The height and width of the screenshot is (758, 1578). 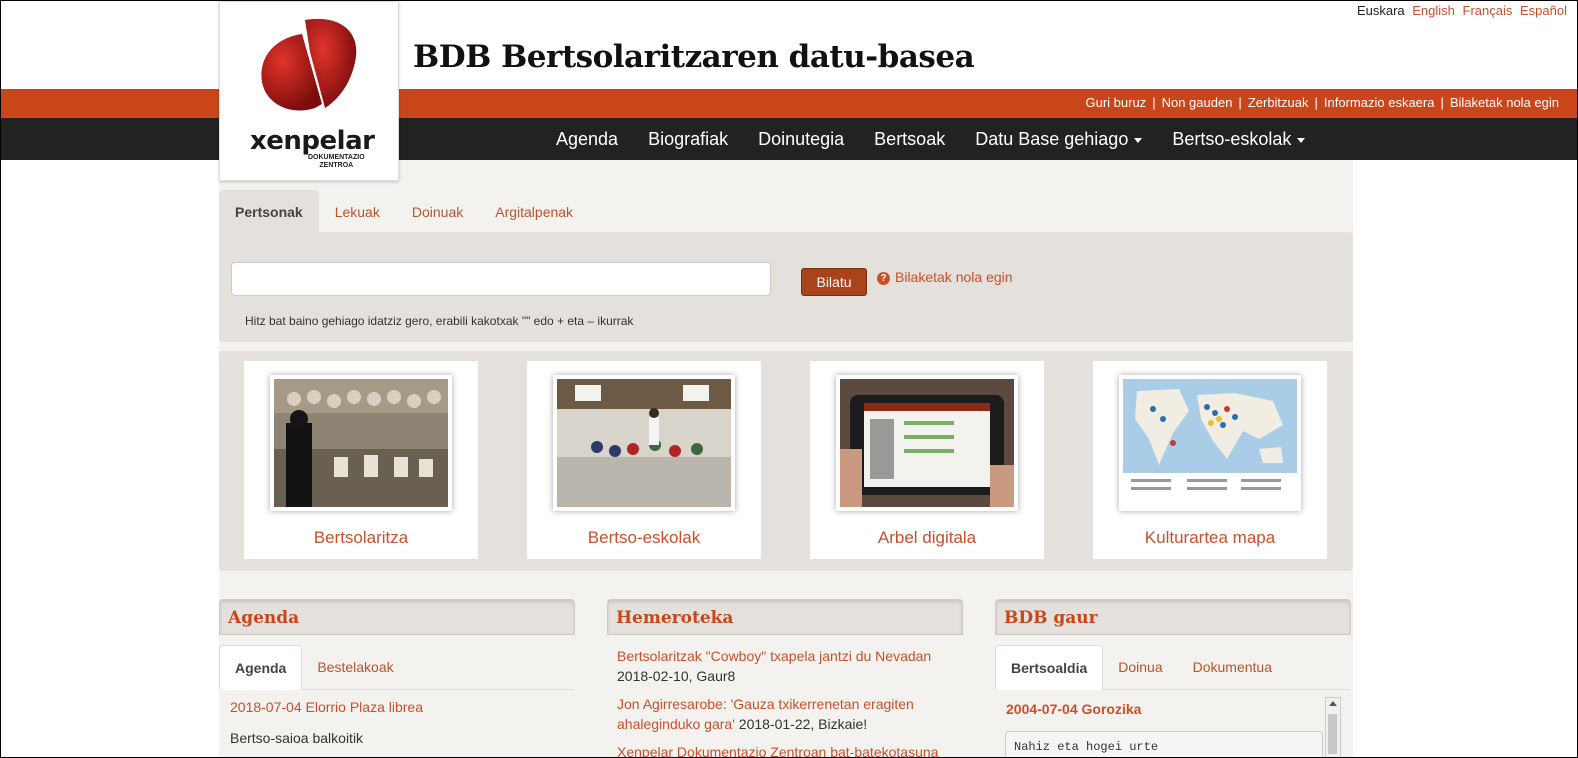 I want to click on tab-argitalpenak: Argitalpenak, so click(x=534, y=211).